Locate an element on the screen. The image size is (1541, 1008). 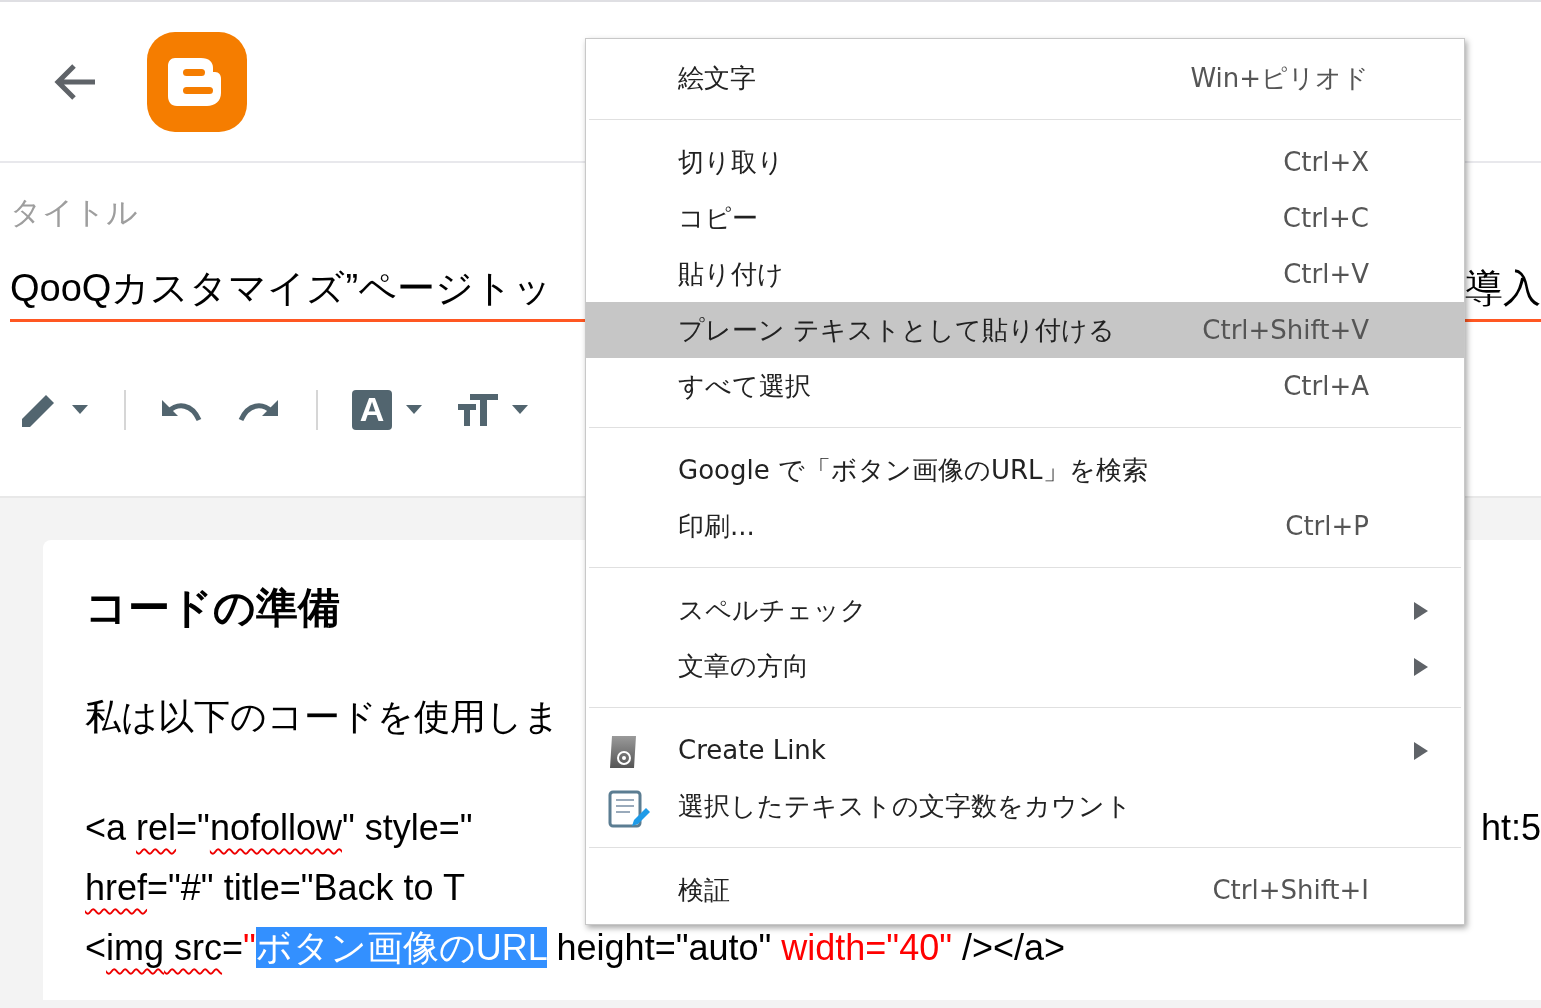
shortcut-text: Ctrl+C is located at coordinates (1325, 218).